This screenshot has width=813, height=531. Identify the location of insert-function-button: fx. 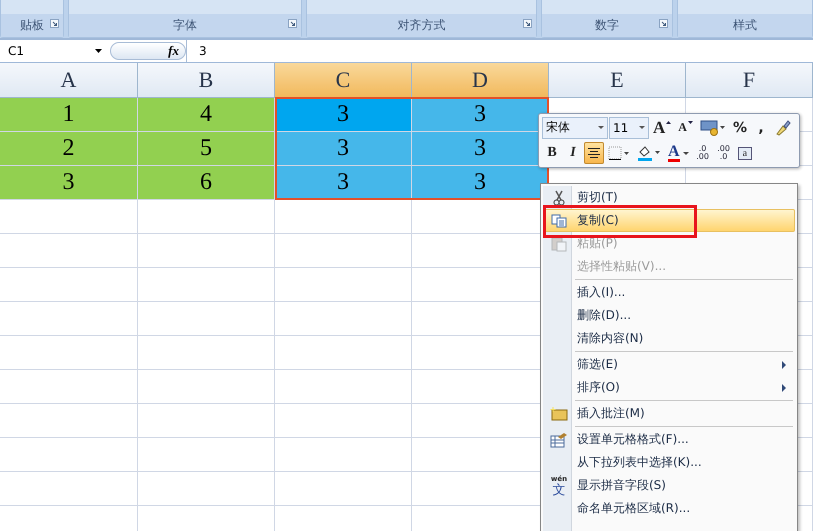
(173, 51).